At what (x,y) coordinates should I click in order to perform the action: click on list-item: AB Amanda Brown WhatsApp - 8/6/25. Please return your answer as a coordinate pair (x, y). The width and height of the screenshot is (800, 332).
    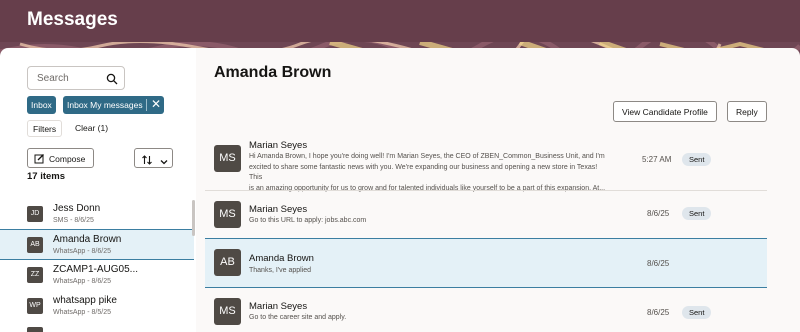
    Looking at the image, I should click on (97, 244).